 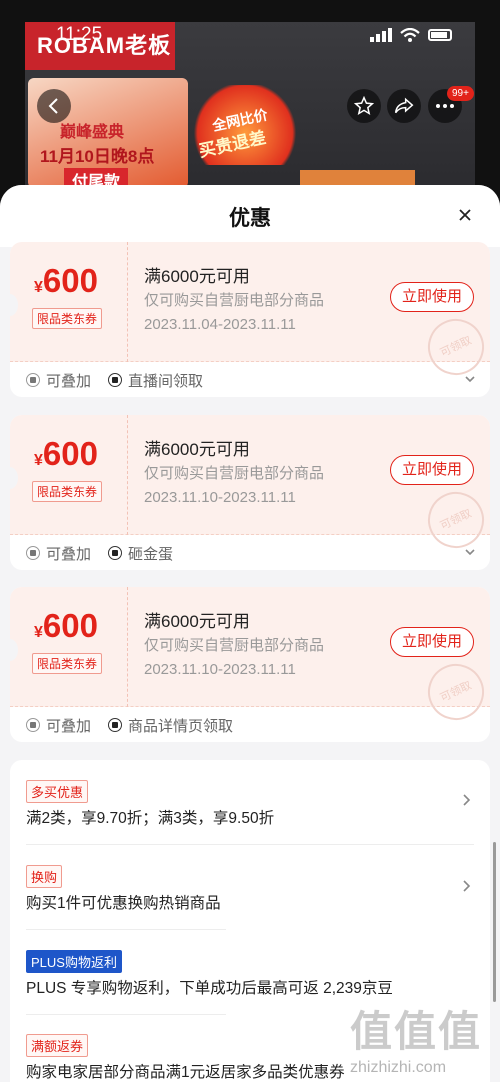 I want to click on star-icon, so click(x=364, y=106).